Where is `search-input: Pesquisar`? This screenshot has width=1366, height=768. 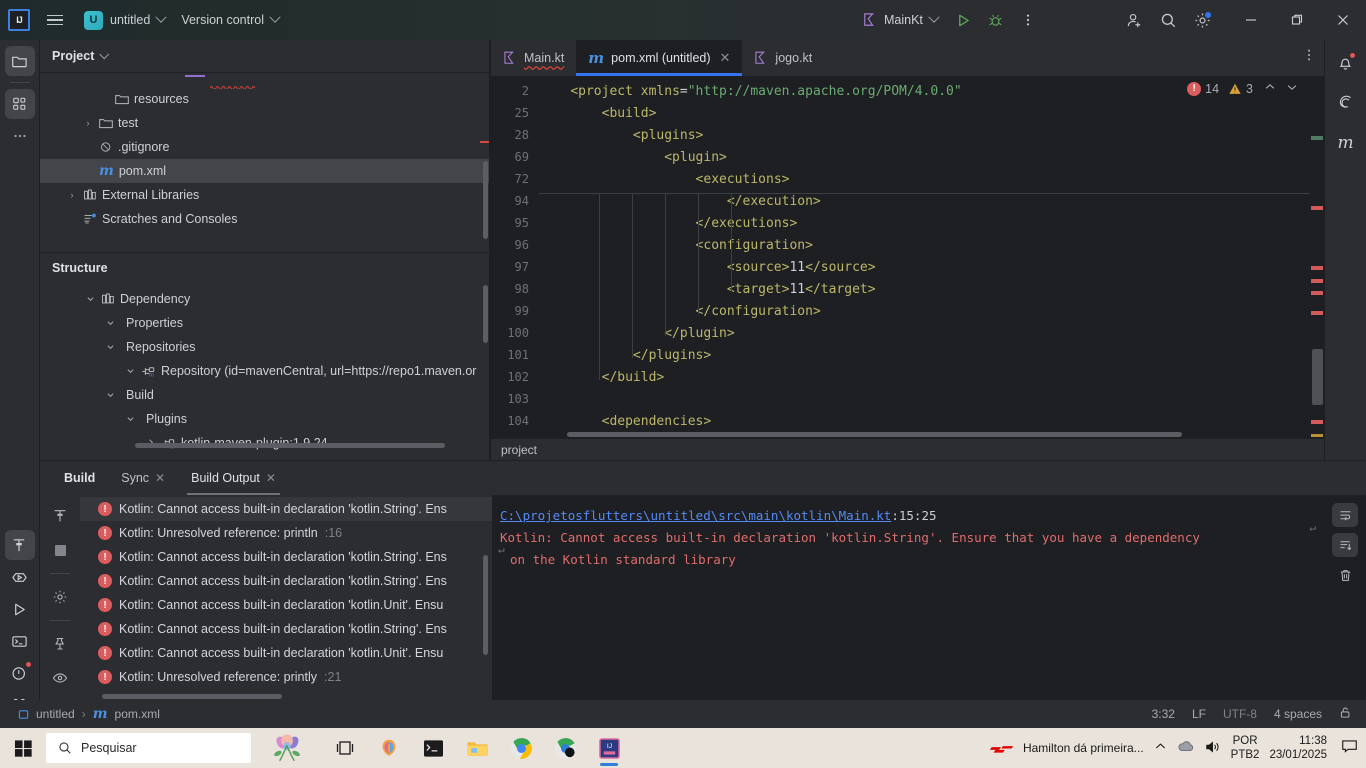
search-input: Pesquisar is located at coordinates (148, 748).